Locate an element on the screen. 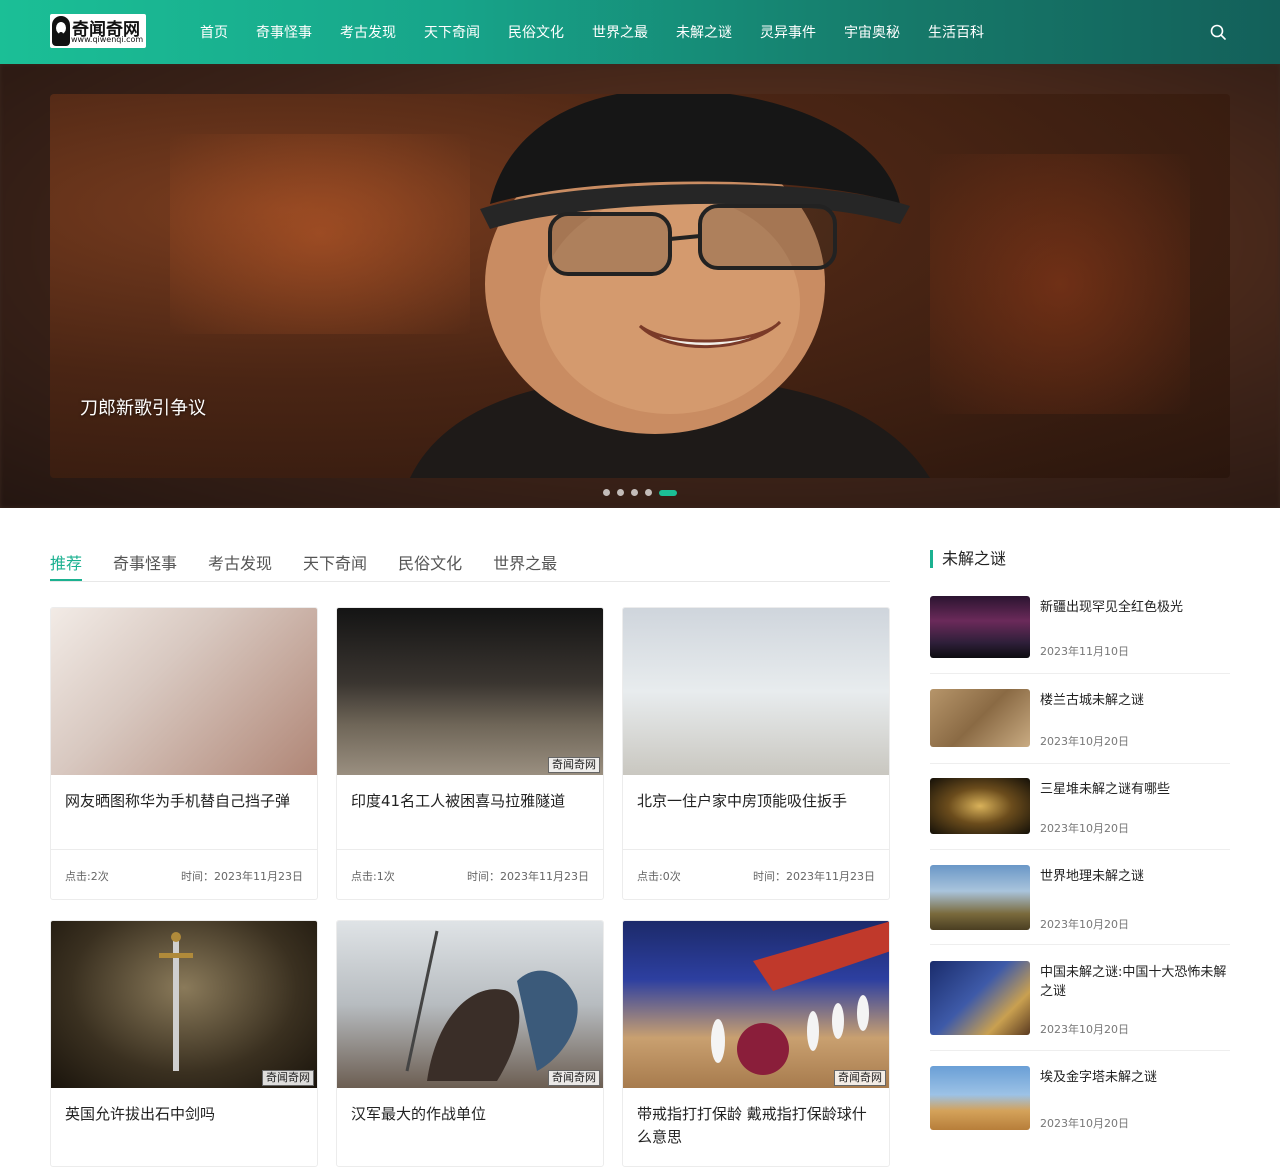 Image resolution: width=1280 pixels, height=1167 pixels. nav-item-archaeology: 考古发现 is located at coordinates (368, 32).